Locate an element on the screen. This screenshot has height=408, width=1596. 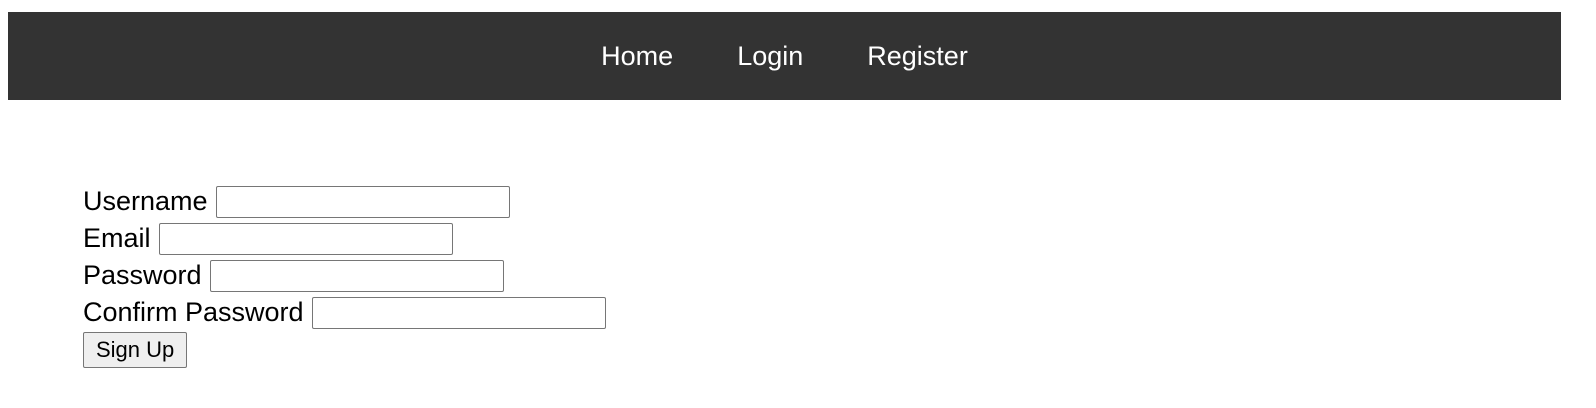
password-label: Password is located at coordinates (142, 275).